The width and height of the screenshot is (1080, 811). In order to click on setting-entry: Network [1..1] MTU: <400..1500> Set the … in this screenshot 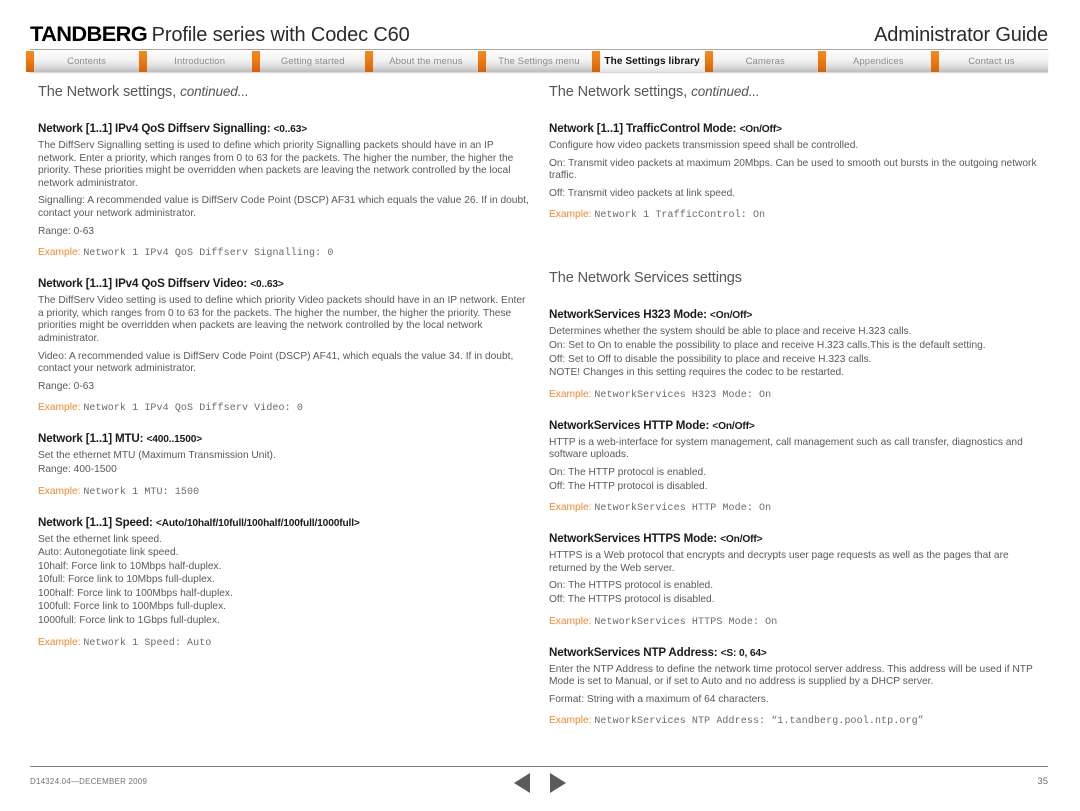, I will do `click(284, 465)`.